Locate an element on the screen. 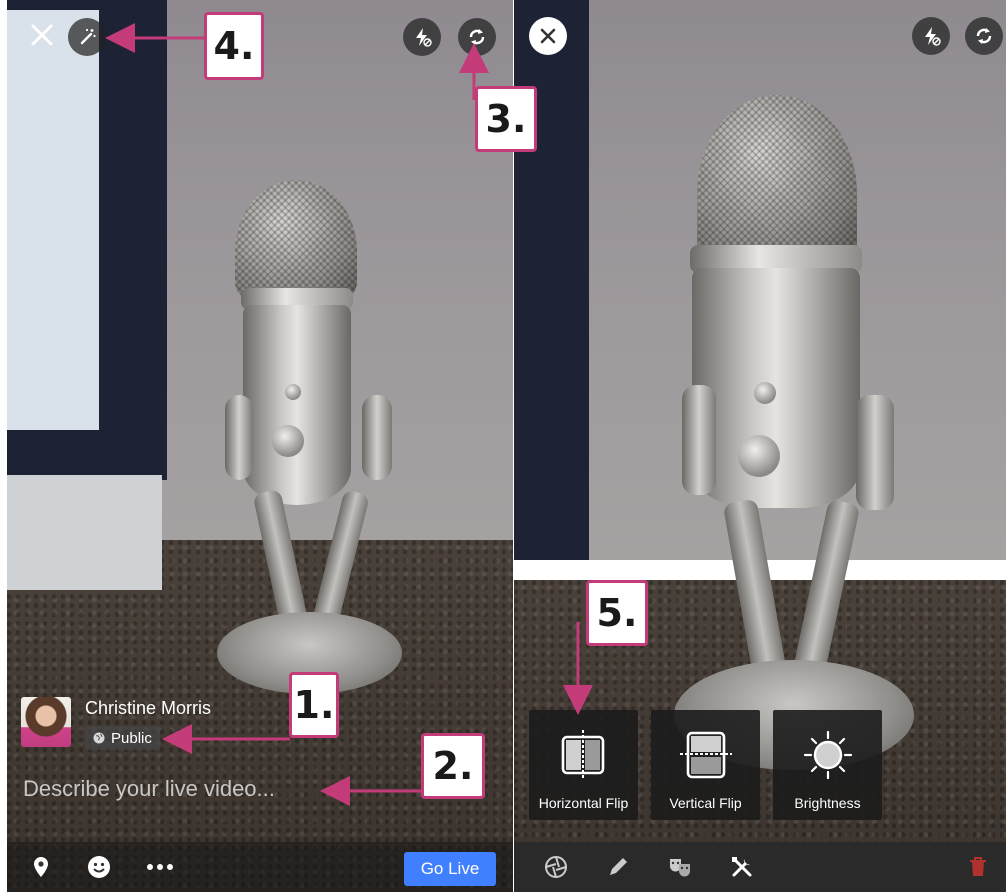 Image resolution: width=1006 pixels, height=892 pixels. tools-icon is located at coordinates (742, 867).